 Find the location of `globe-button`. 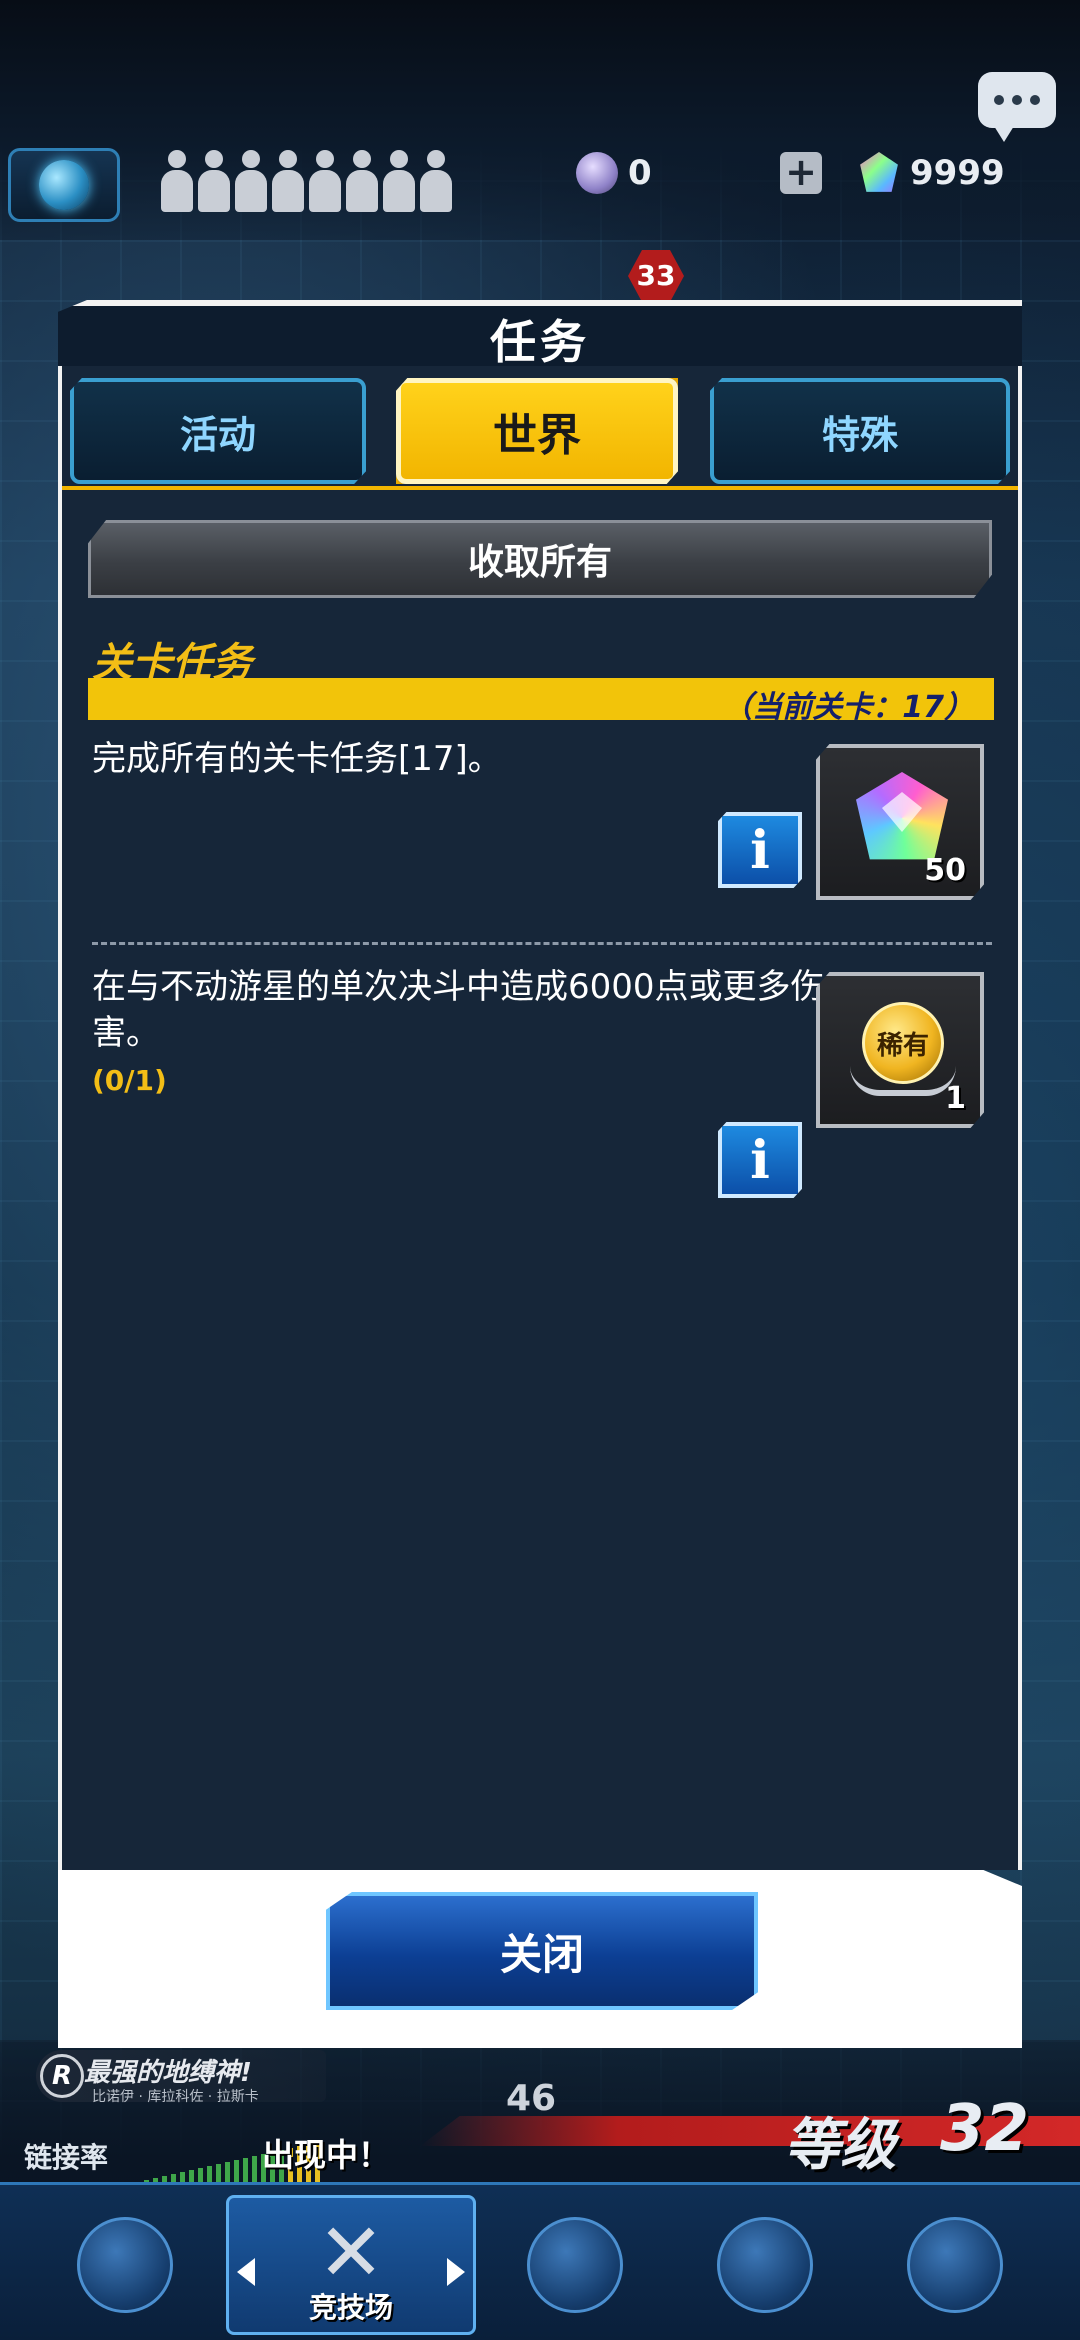

globe-button is located at coordinates (64, 185).